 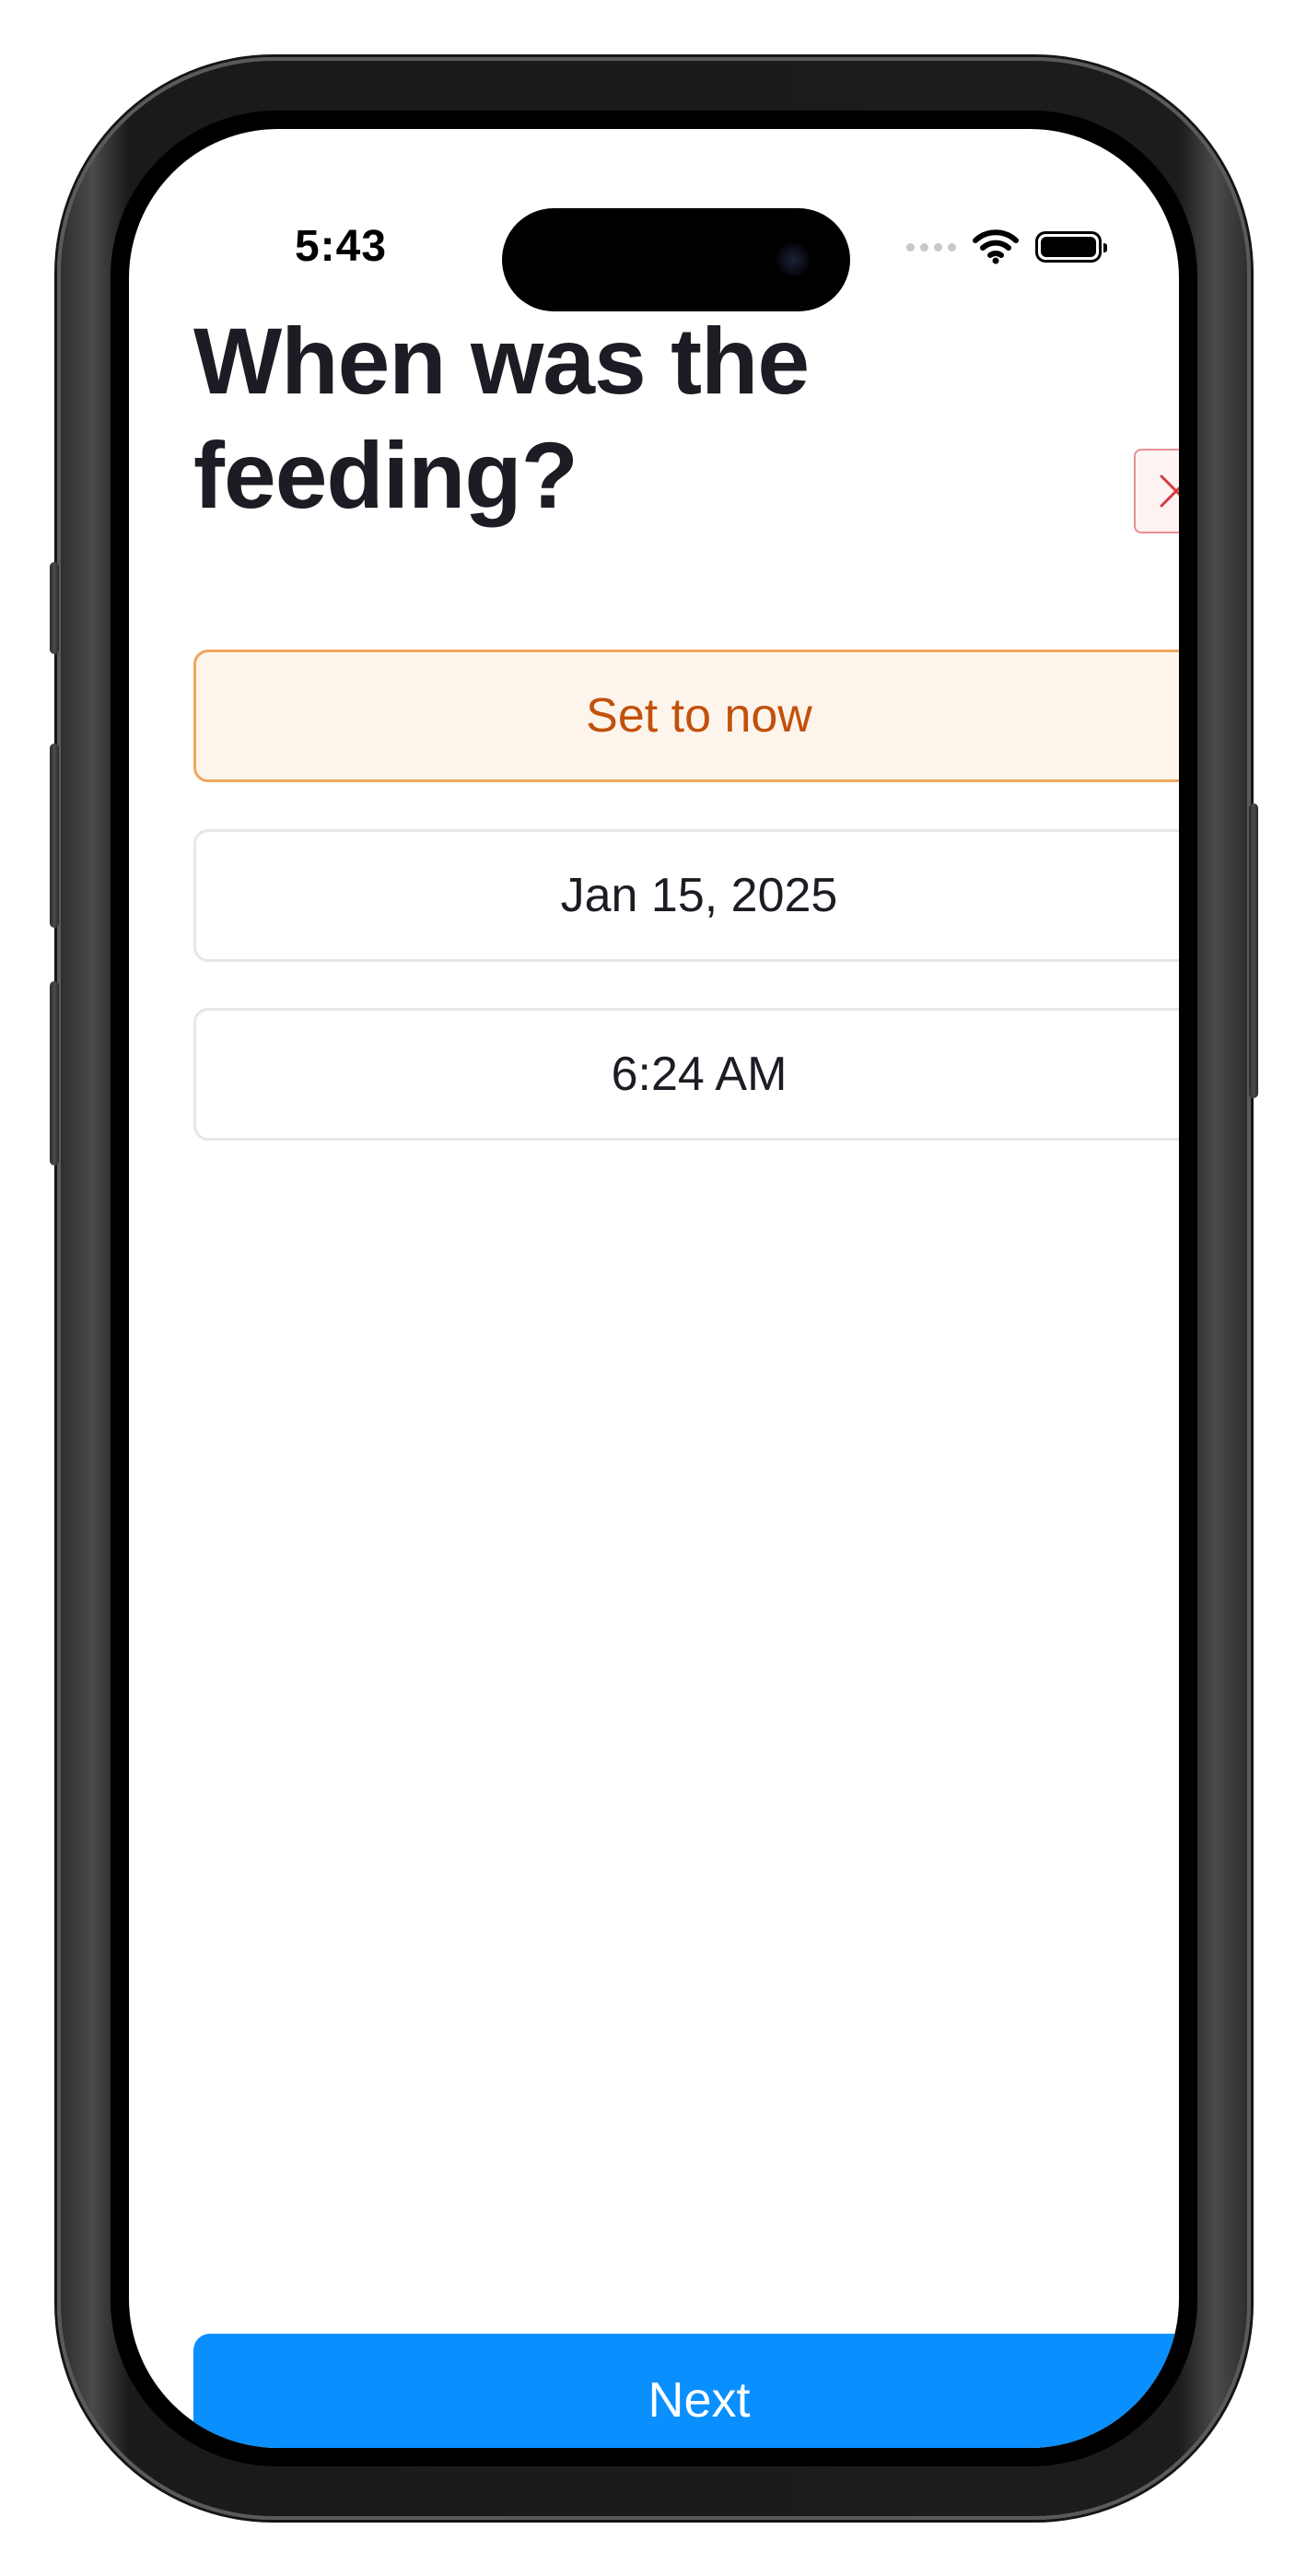 What do you see at coordinates (676, 259) in the screenshot?
I see `dynamic-island` at bounding box center [676, 259].